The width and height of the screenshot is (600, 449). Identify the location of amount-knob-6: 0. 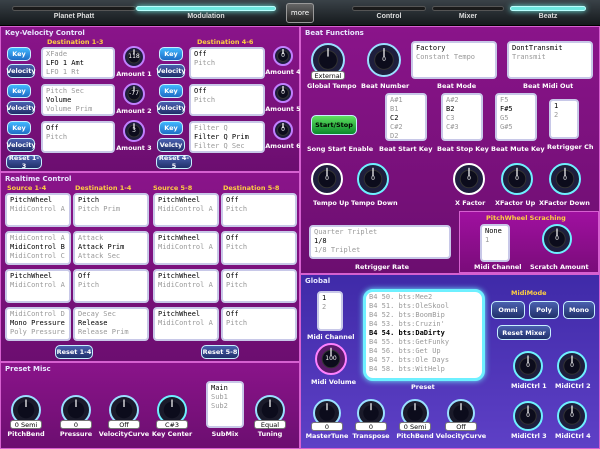
(283, 130).